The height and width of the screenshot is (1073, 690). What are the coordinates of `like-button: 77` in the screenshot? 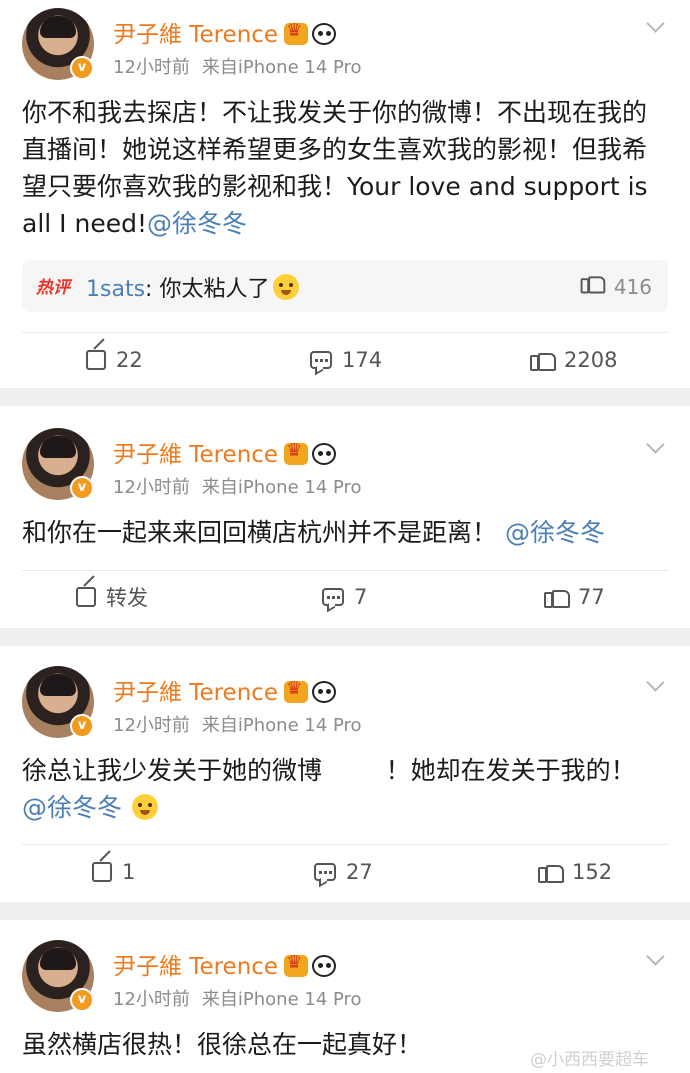 It's located at (574, 597).